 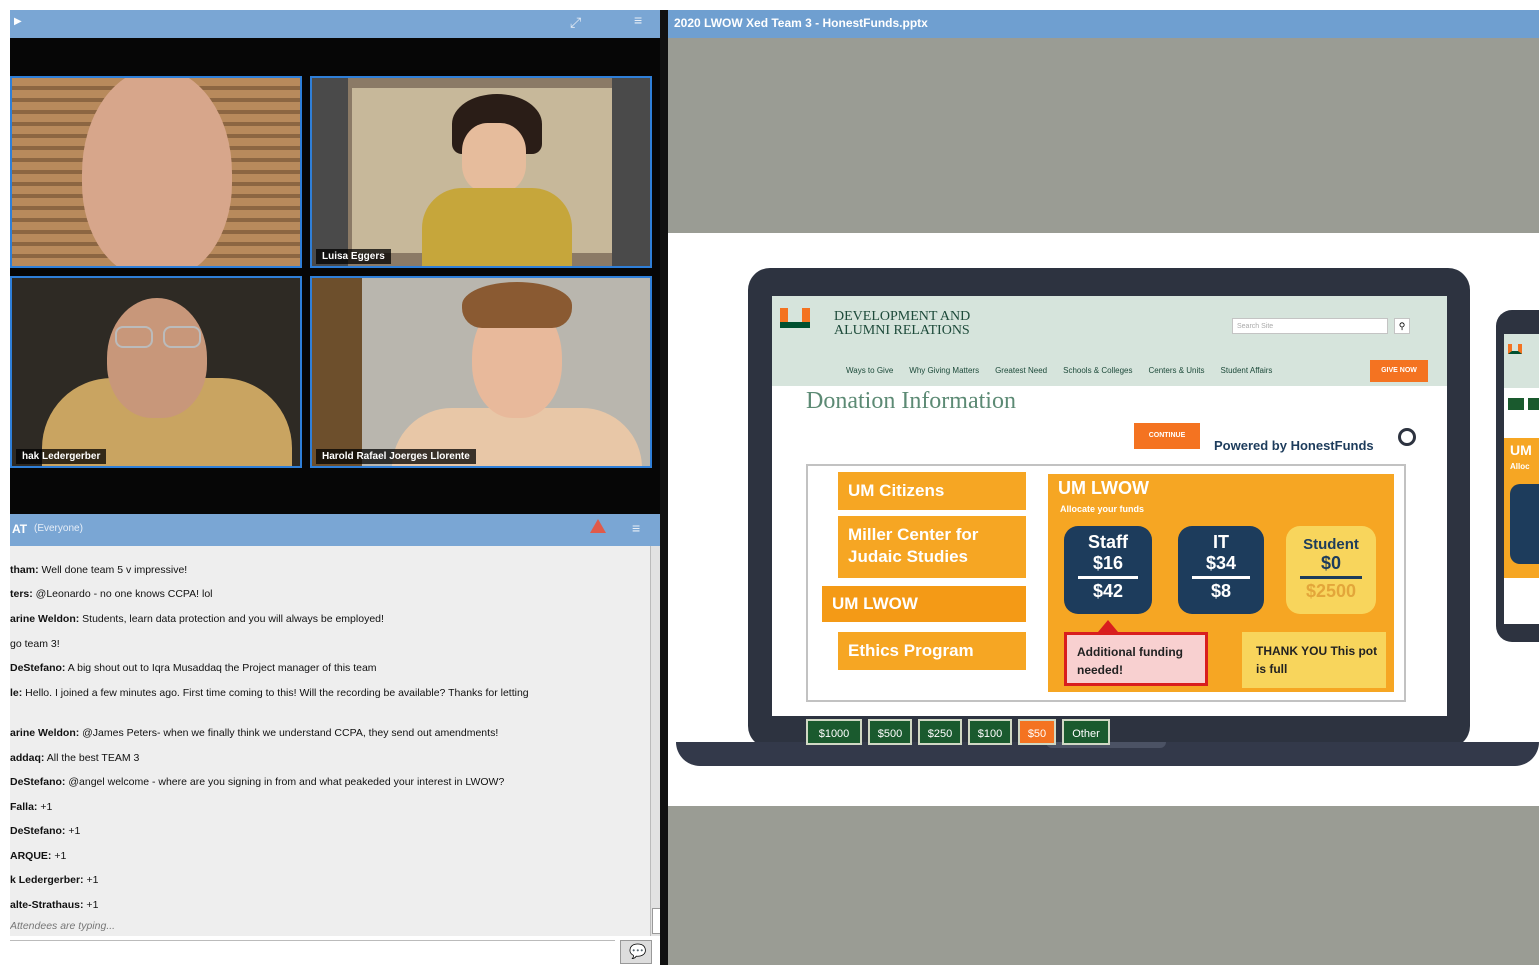 I want to click on phone-screen: UM Alloc, so click(x=1521, y=479).